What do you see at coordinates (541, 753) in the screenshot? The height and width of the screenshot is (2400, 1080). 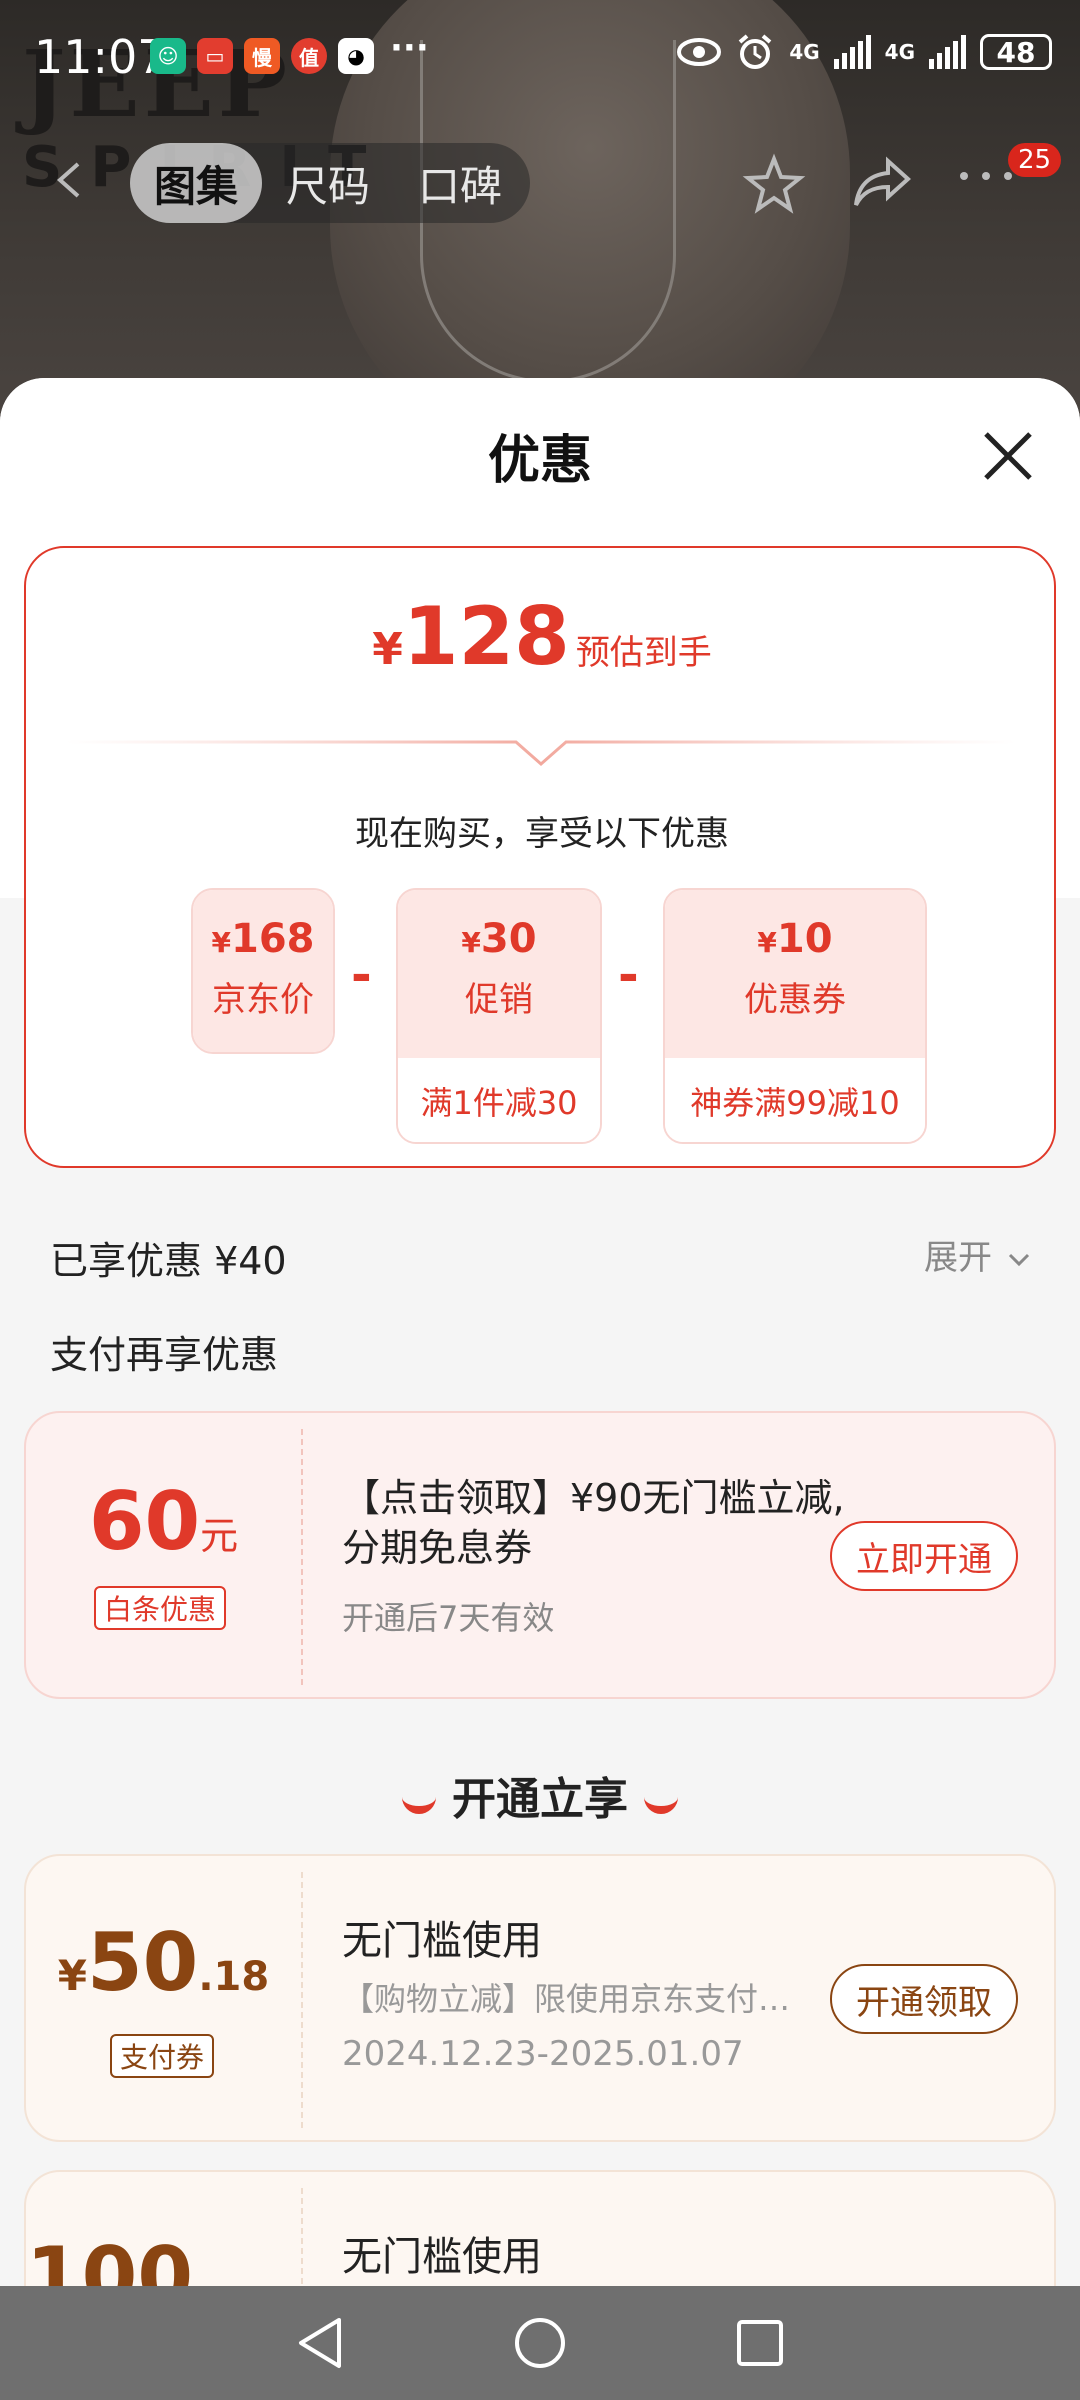 I see `price-divider` at bounding box center [541, 753].